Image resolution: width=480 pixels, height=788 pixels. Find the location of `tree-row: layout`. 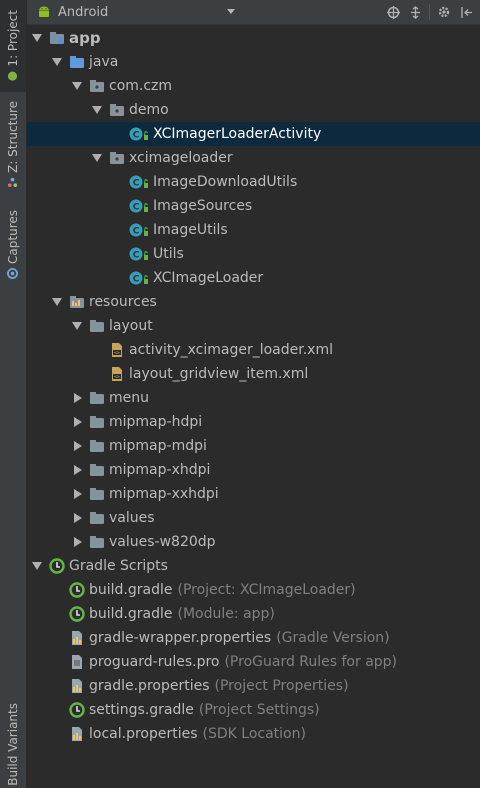

tree-row: layout is located at coordinates (253, 326).